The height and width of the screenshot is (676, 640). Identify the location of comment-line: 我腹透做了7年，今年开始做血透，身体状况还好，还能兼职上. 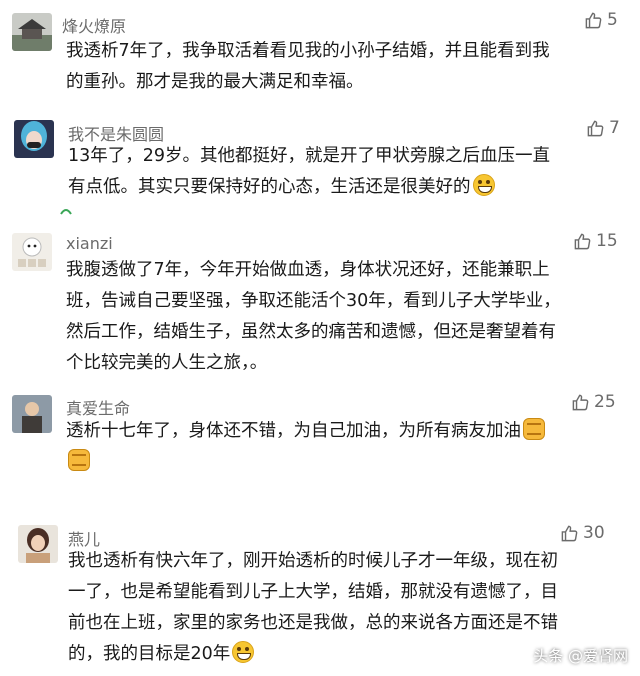
(308, 270).